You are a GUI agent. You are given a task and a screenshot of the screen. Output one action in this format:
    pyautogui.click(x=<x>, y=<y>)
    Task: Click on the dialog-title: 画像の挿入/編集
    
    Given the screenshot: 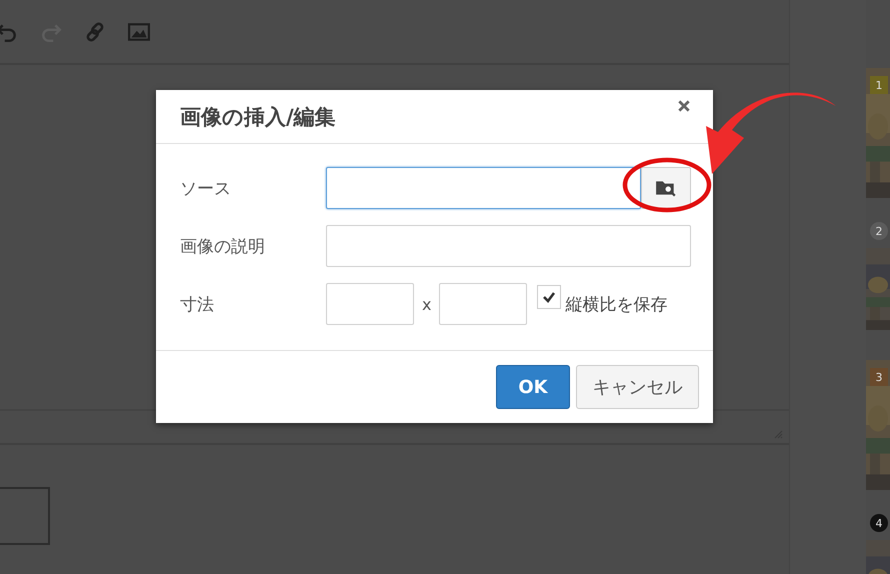 What is the action you would take?
    pyautogui.click(x=258, y=117)
    